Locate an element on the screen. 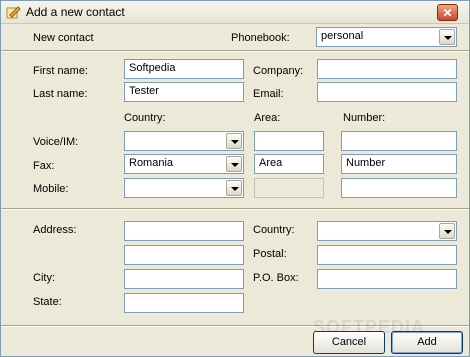 The image size is (470, 357). close-button: ✕ is located at coordinates (447, 12).